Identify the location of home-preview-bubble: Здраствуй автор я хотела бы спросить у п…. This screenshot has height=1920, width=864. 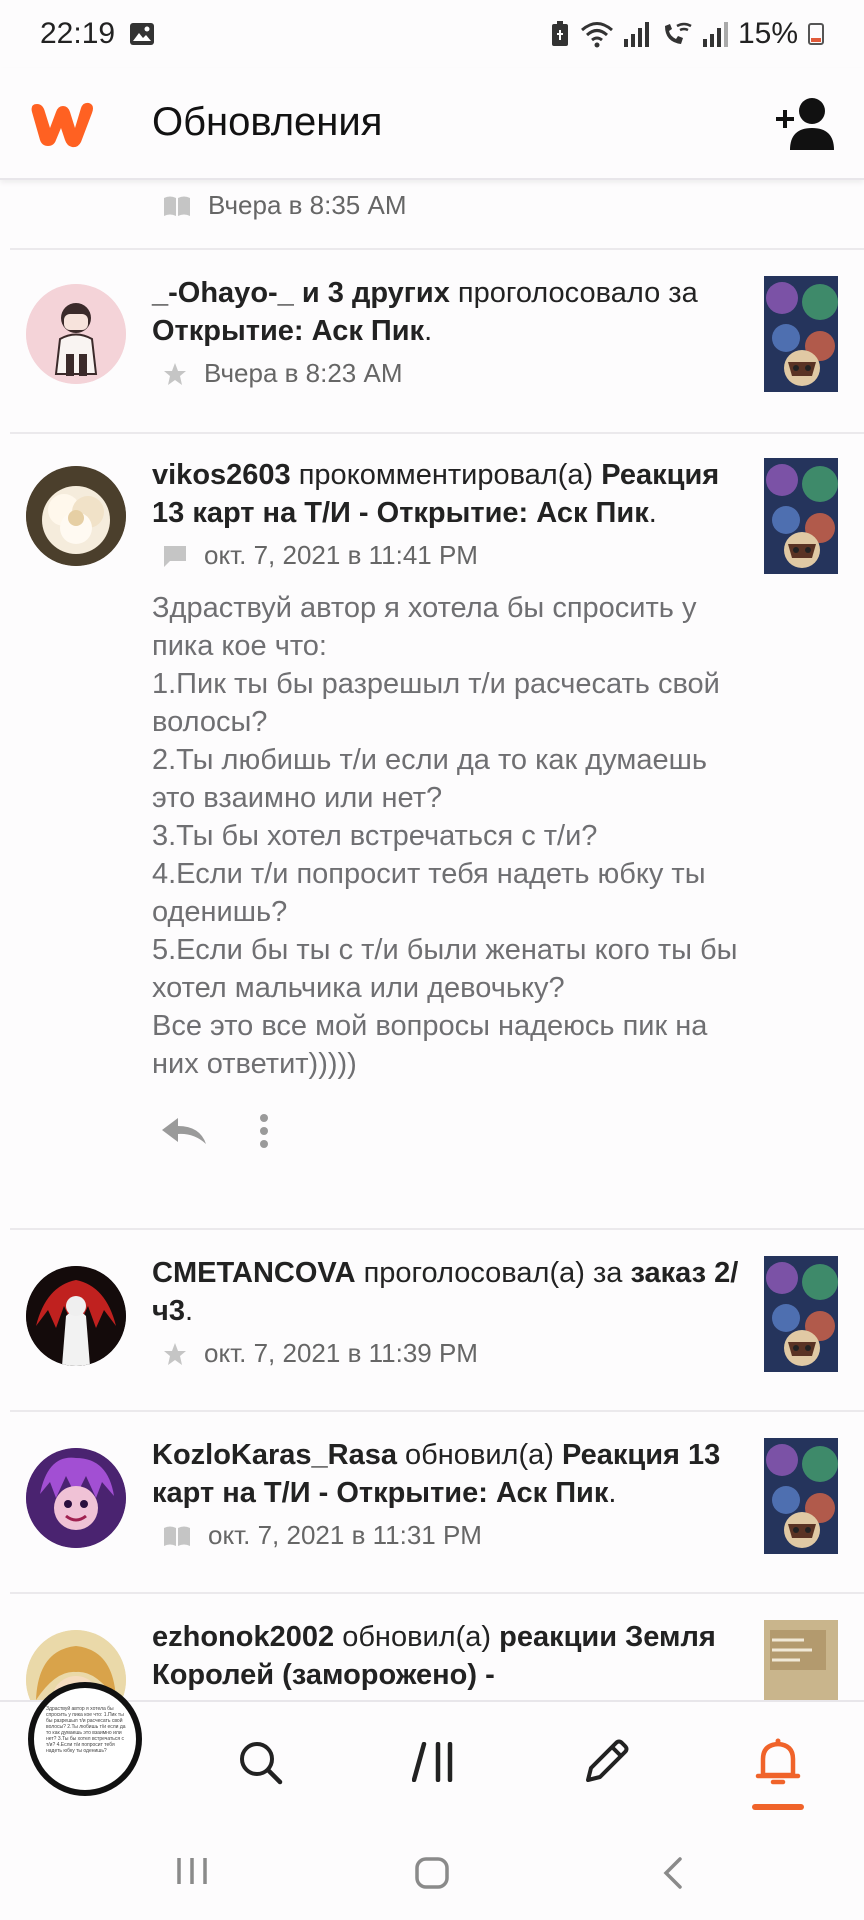
(85, 1739).